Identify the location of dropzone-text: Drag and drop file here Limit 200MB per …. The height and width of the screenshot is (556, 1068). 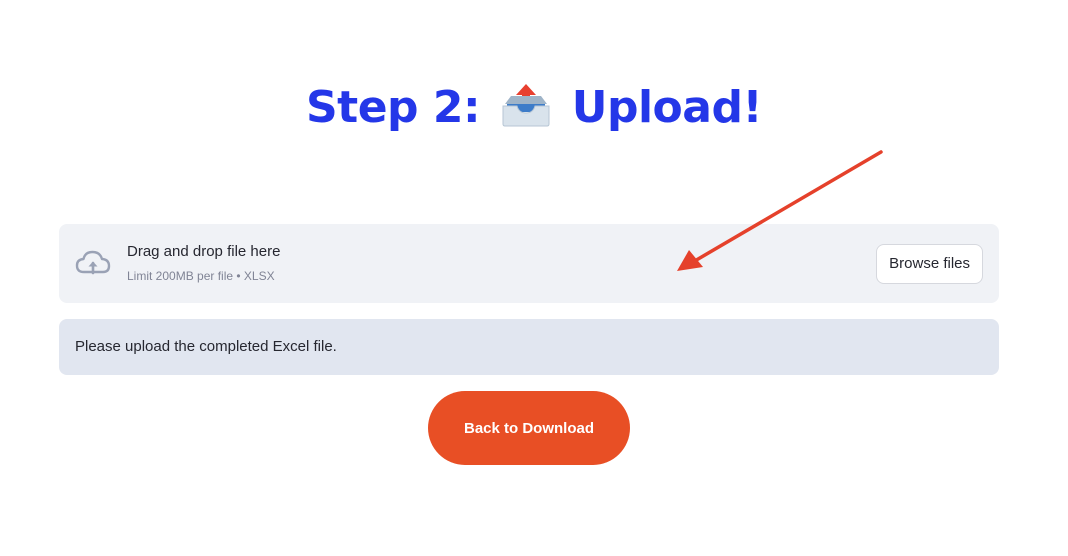
(203, 263).